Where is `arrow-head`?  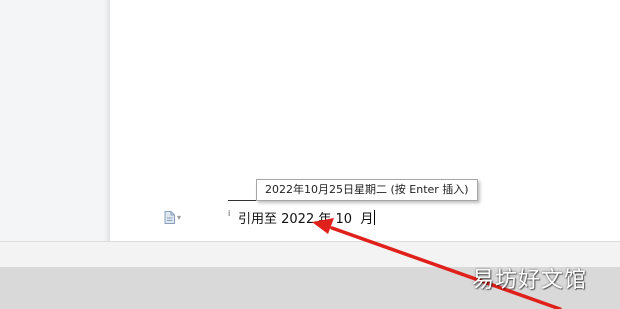 arrow-head is located at coordinates (323, 226).